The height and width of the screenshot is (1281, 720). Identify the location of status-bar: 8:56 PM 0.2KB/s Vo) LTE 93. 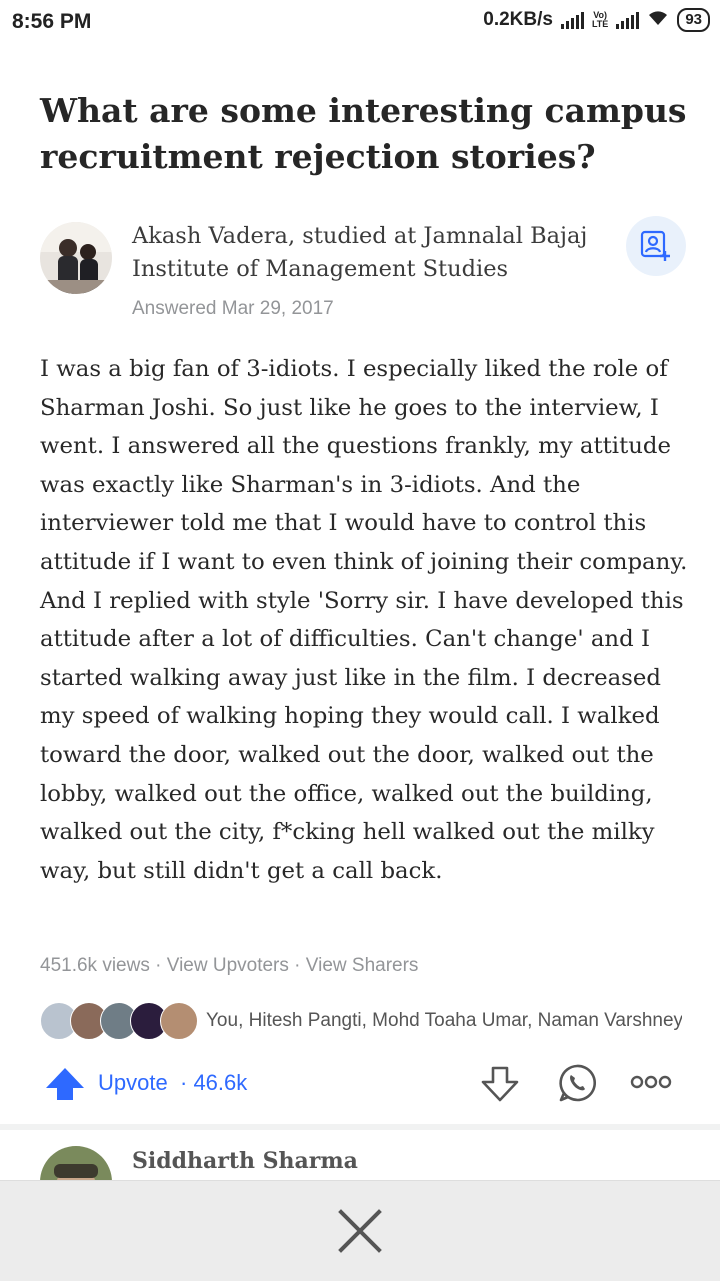
(360, 24).